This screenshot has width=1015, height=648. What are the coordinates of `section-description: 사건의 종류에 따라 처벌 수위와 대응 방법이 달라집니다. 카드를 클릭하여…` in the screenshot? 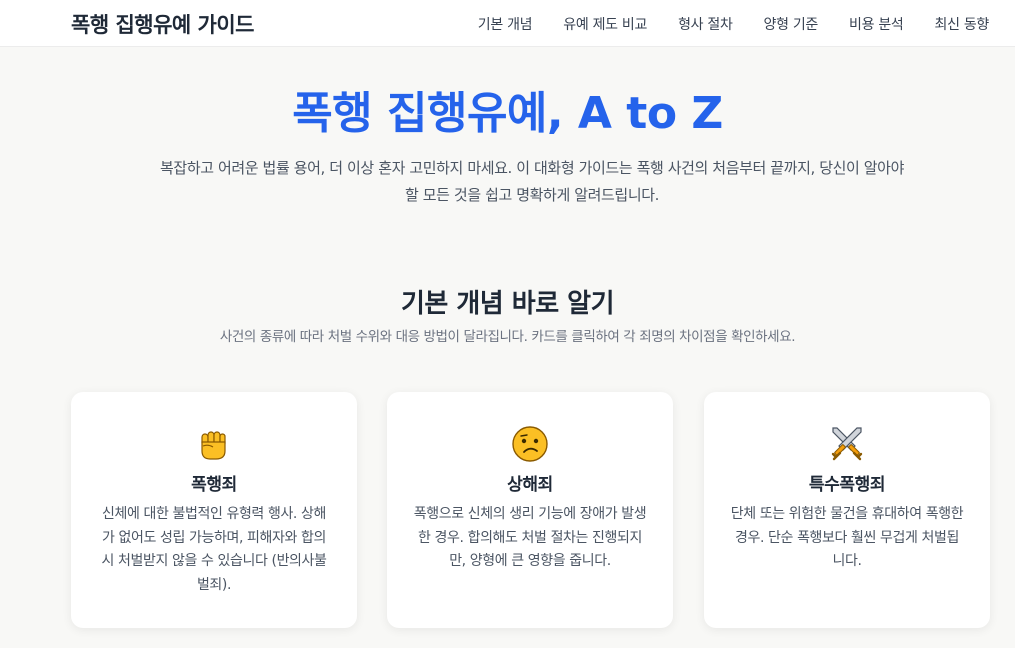 It's located at (507, 337).